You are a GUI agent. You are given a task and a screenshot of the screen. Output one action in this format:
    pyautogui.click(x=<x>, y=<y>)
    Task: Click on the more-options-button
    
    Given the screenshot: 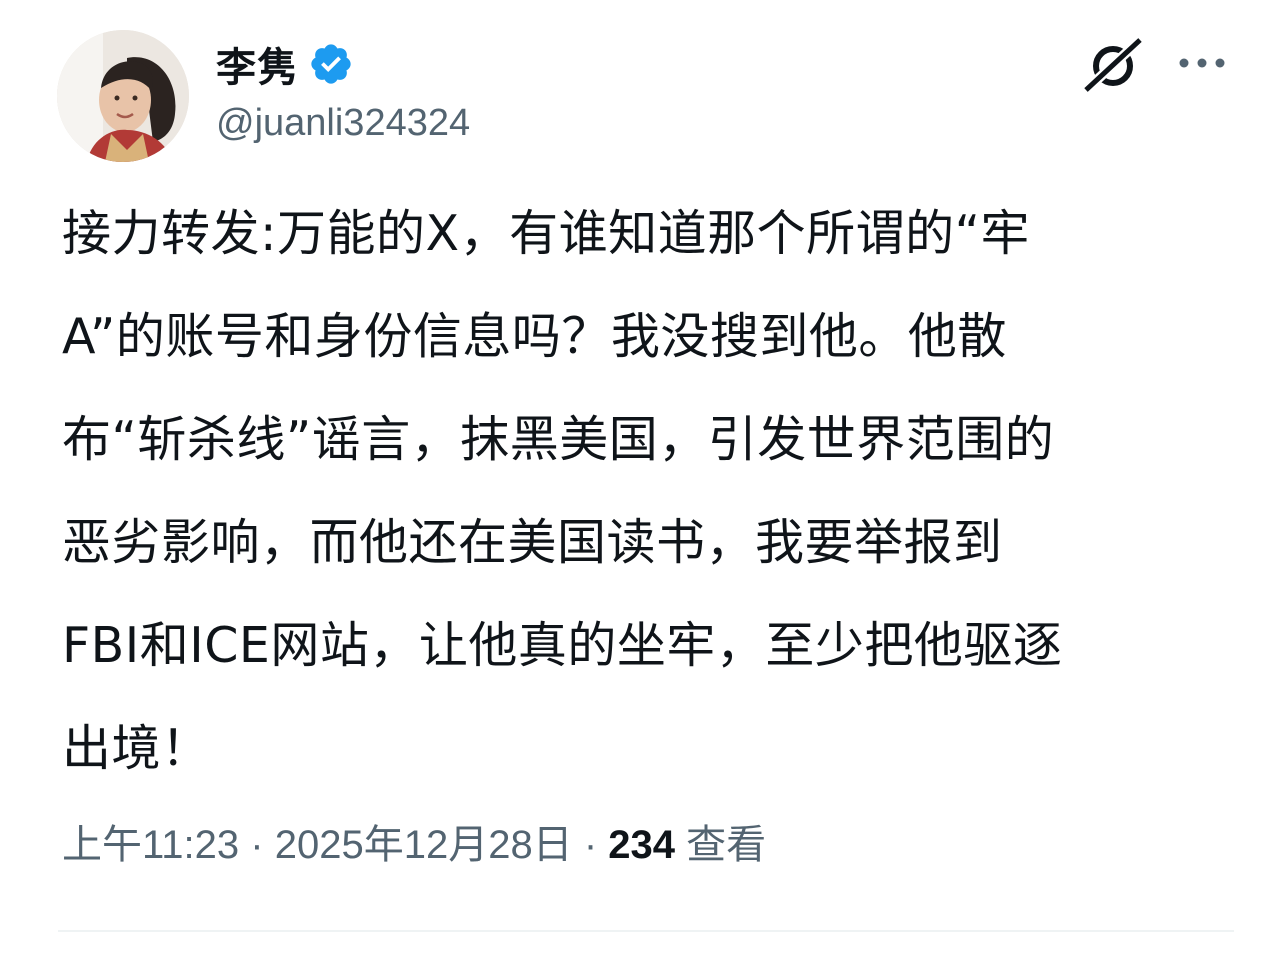 What is the action you would take?
    pyautogui.click(x=1202, y=63)
    